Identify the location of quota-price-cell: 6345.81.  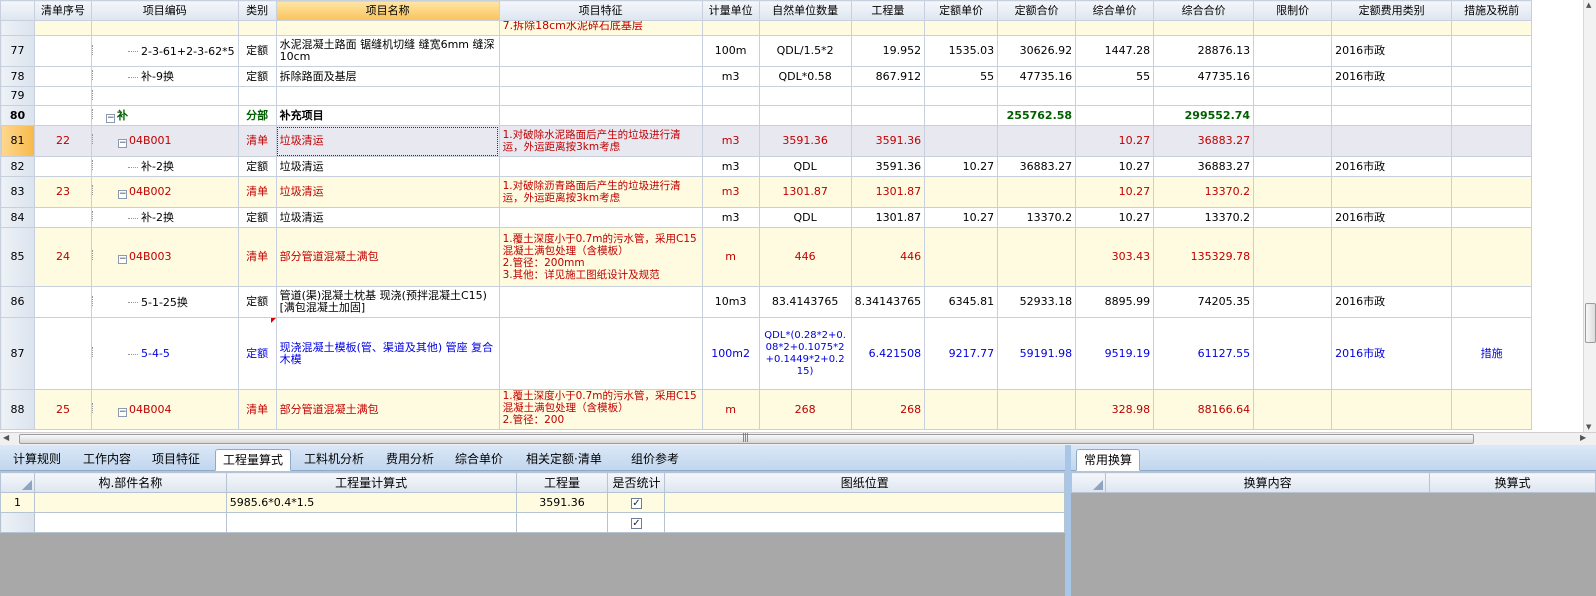
(961, 302).